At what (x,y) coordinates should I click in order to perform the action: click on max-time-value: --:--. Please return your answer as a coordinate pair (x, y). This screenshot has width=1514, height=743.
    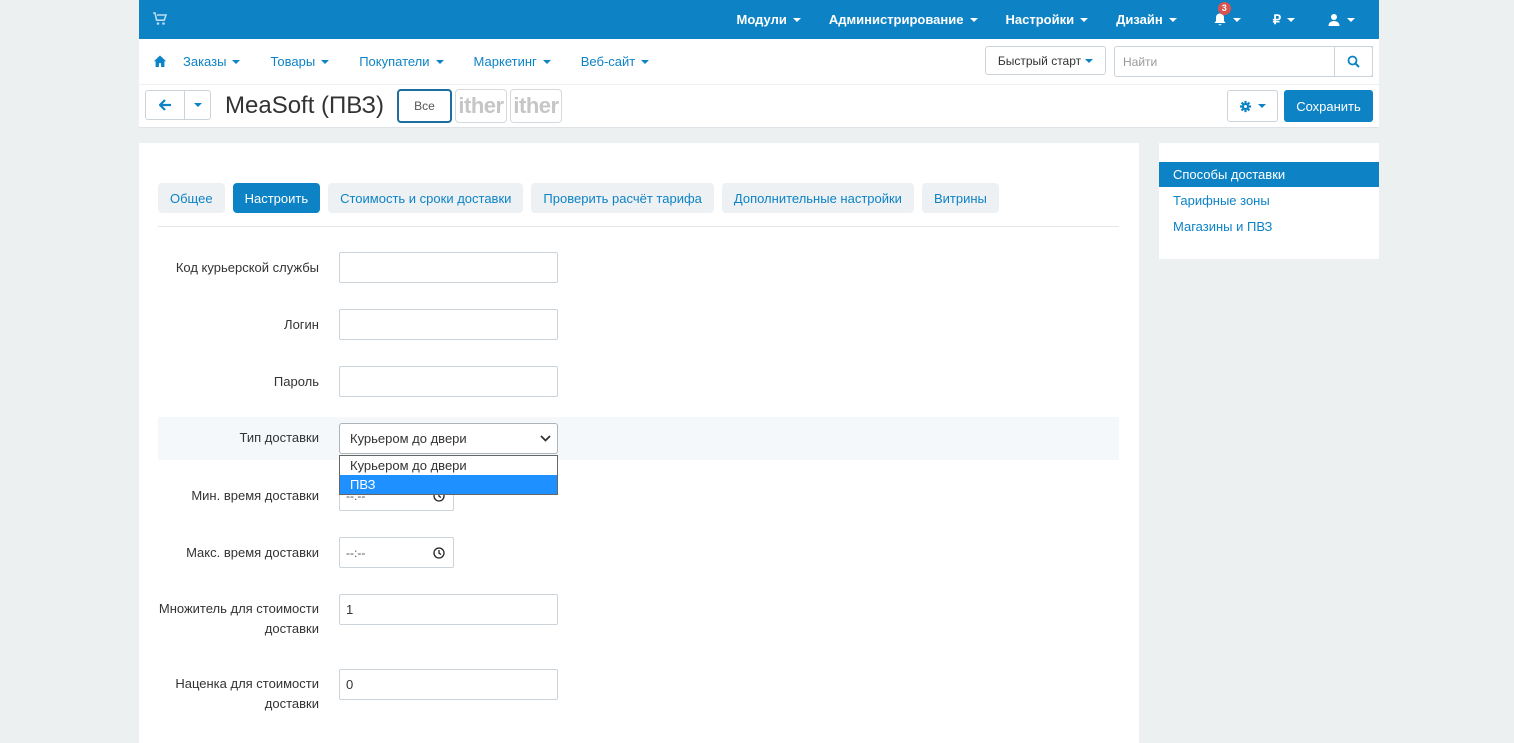
    Looking at the image, I should click on (356, 552).